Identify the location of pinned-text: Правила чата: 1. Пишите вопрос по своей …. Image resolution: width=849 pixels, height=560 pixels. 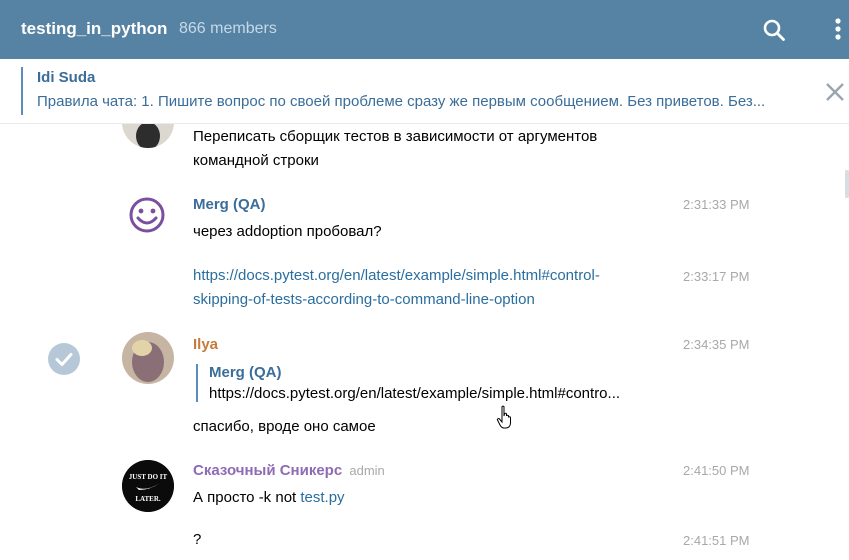
(401, 101).